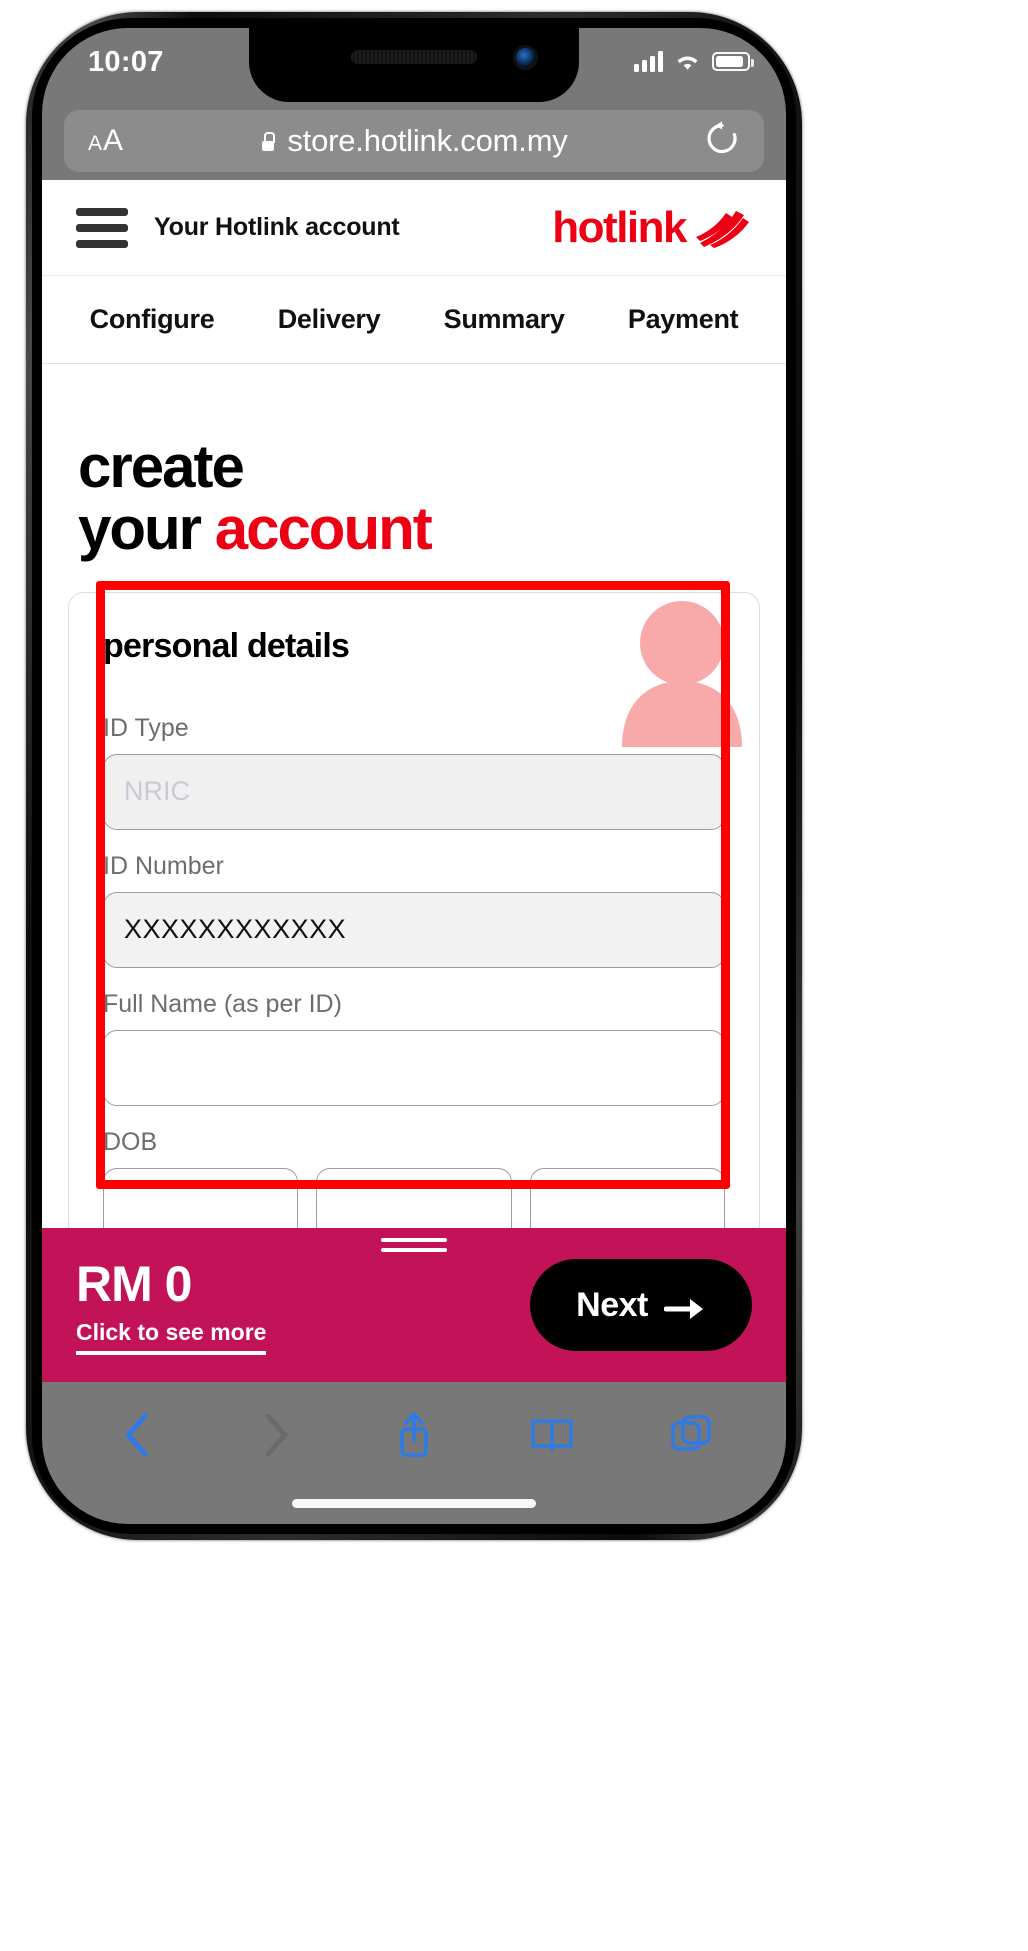 The width and height of the screenshot is (1028, 1951). I want to click on label-id-number: ID Number, so click(163, 865).